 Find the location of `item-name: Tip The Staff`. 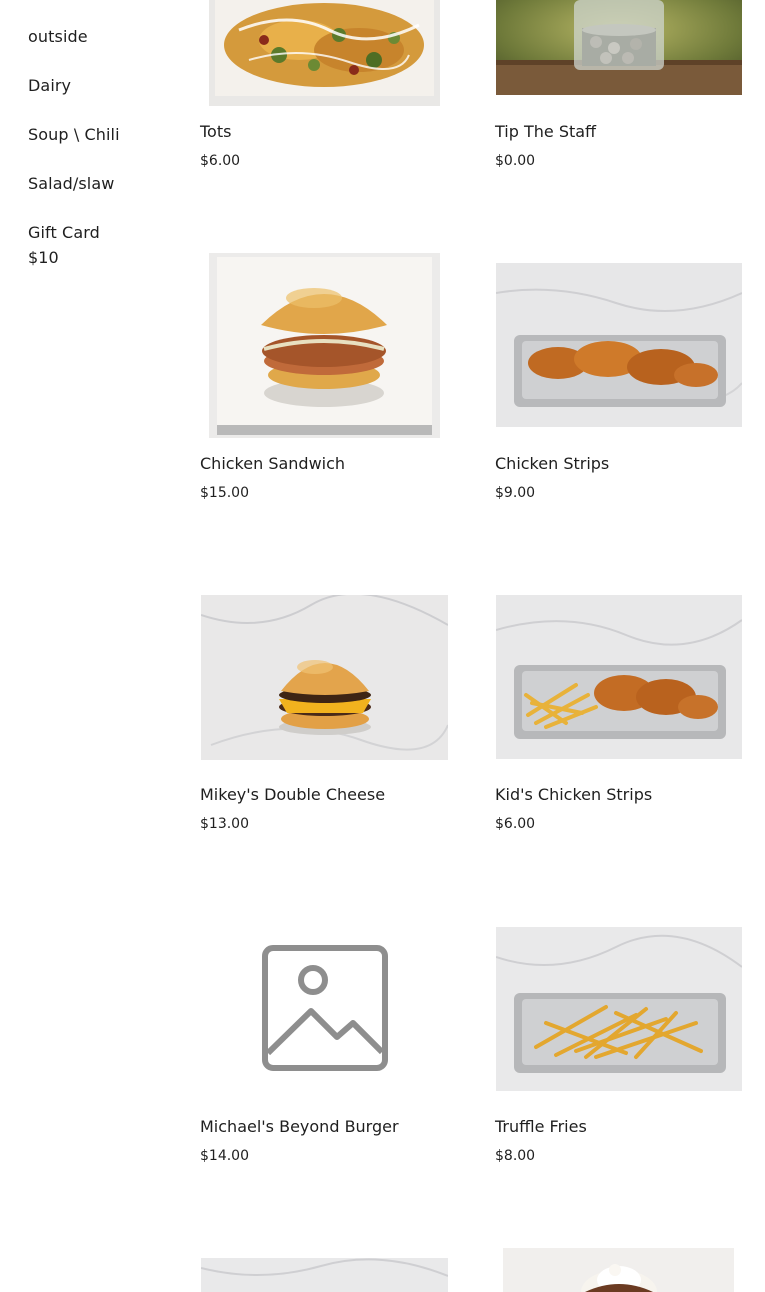

item-name: Tip The Staff is located at coordinates (546, 131).